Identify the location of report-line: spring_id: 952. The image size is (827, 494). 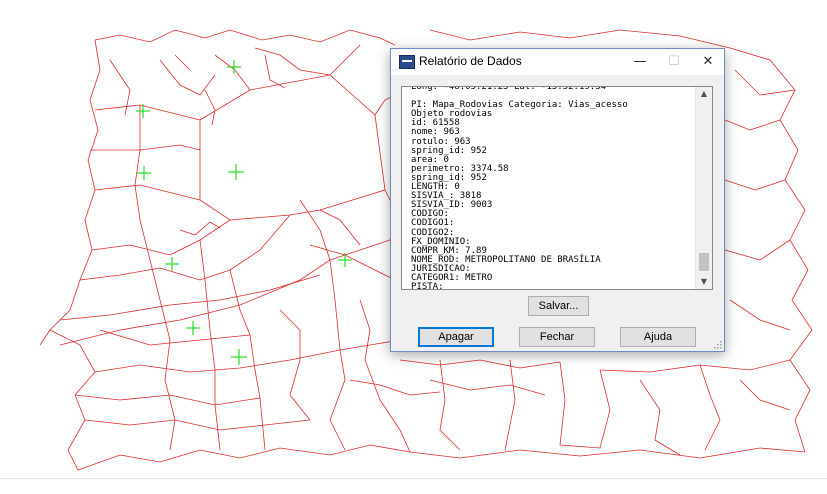
(449, 150).